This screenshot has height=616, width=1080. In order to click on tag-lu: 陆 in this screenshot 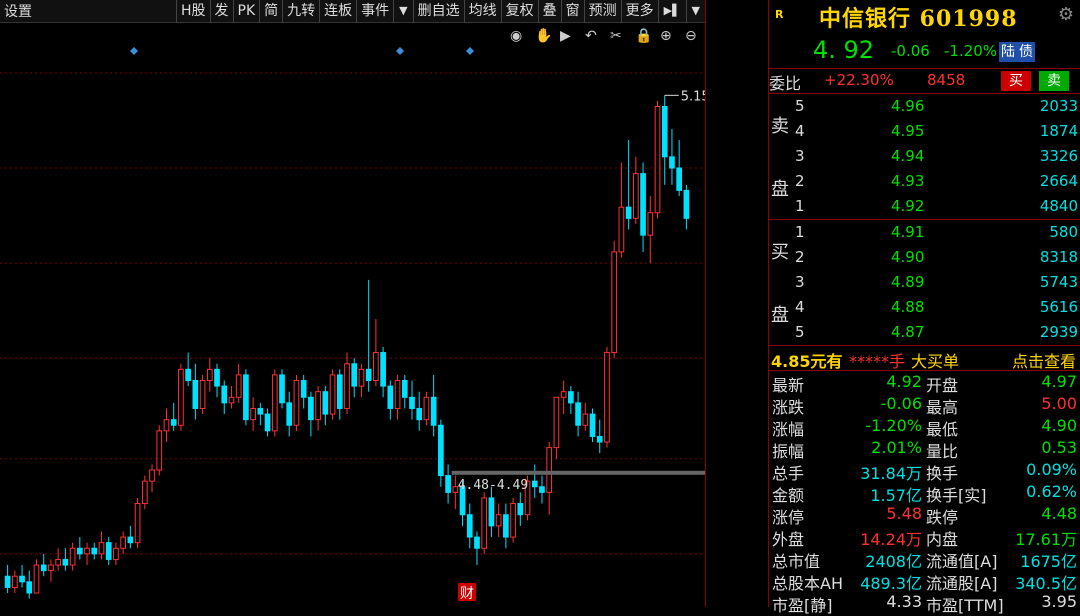, I will do `click(1008, 52)`.